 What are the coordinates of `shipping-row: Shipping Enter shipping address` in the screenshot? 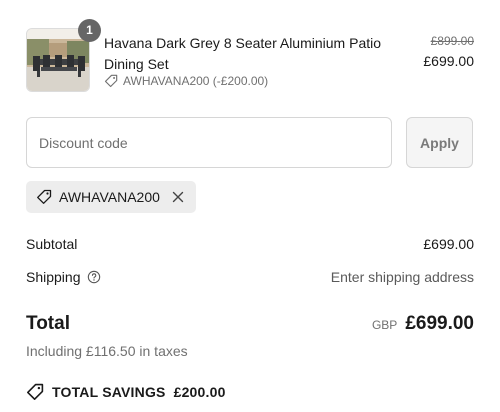 It's located at (250, 277).